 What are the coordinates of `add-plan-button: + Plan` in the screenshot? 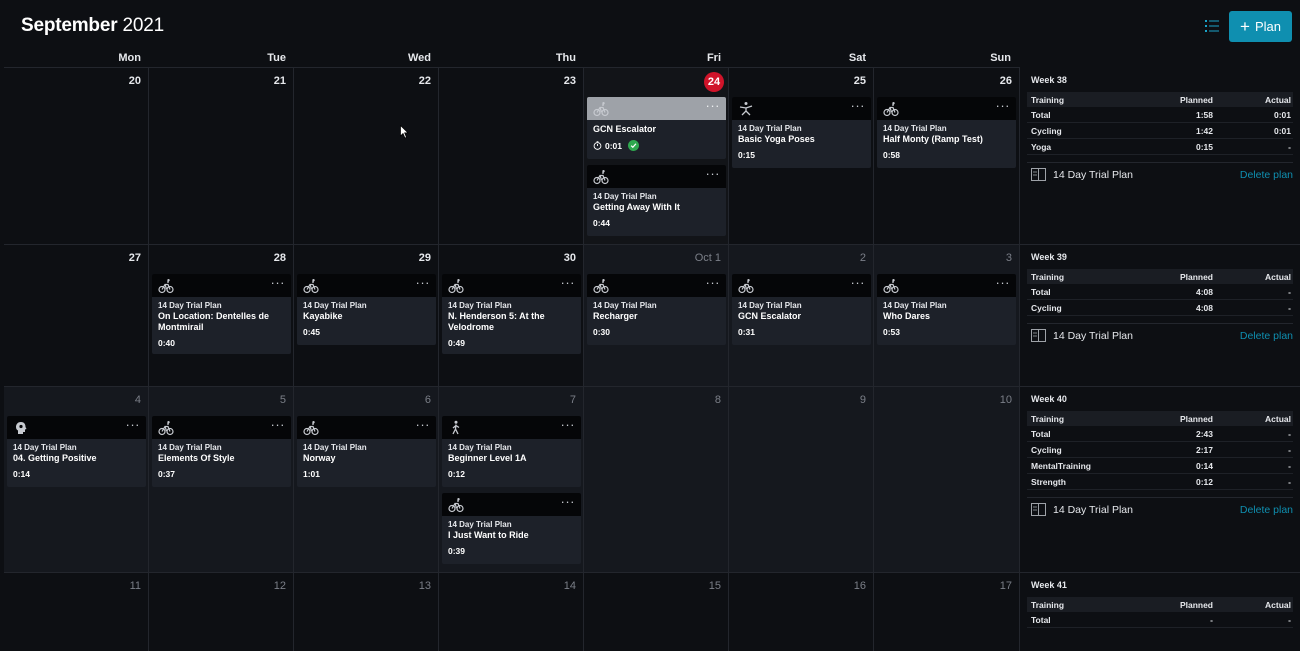 It's located at (1260, 26).